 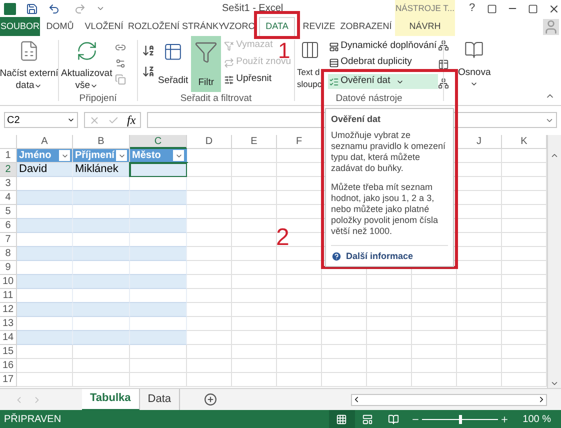 What do you see at coordinates (113, 120) in the screenshot?
I see `enter-icon` at bounding box center [113, 120].